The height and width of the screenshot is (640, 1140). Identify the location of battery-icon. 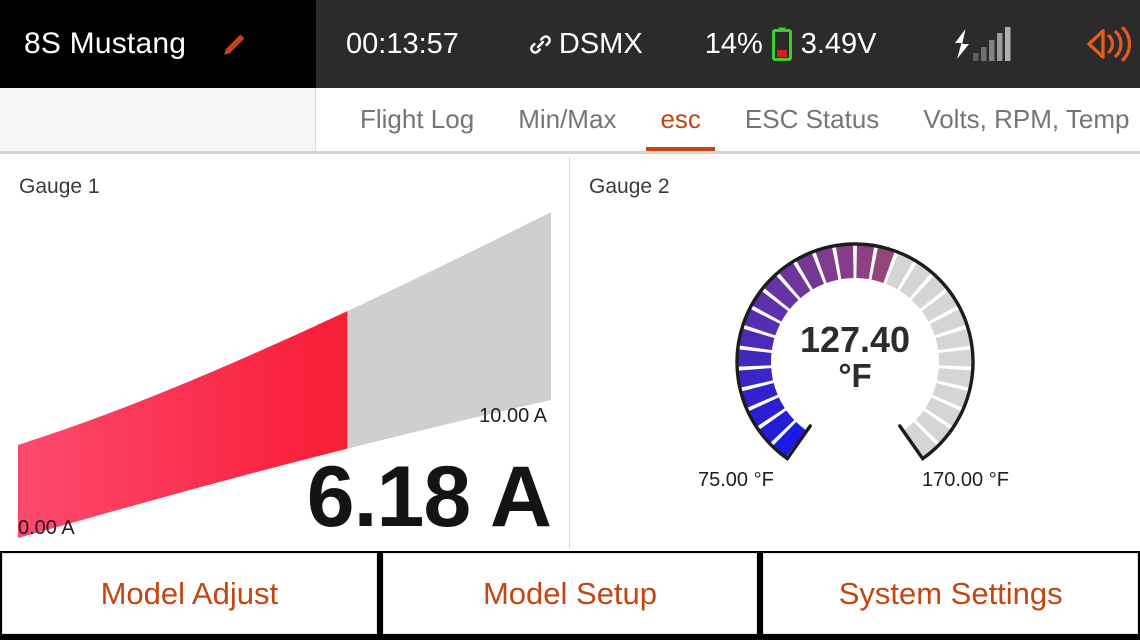
(781, 44).